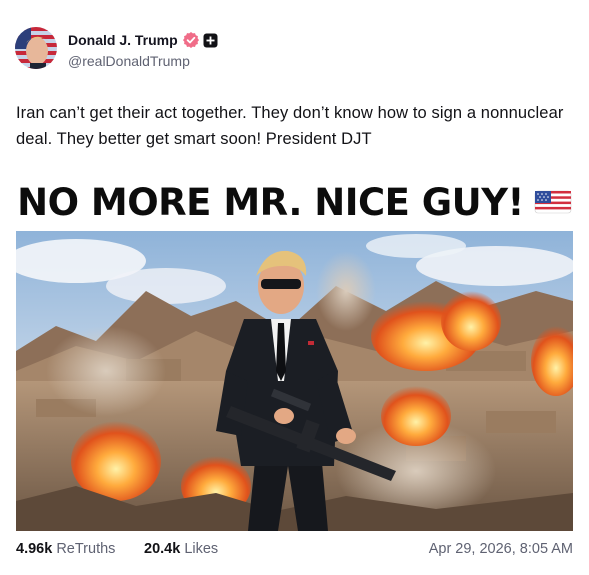 The width and height of the screenshot is (589, 575). I want to click on retruths-label: ReTruths, so click(86, 549).